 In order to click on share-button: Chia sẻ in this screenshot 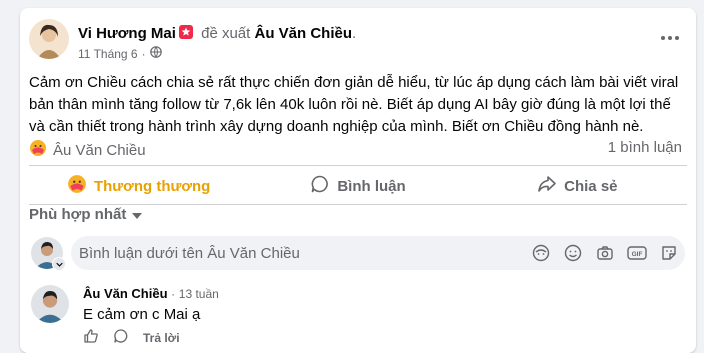, I will do `click(577, 186)`.